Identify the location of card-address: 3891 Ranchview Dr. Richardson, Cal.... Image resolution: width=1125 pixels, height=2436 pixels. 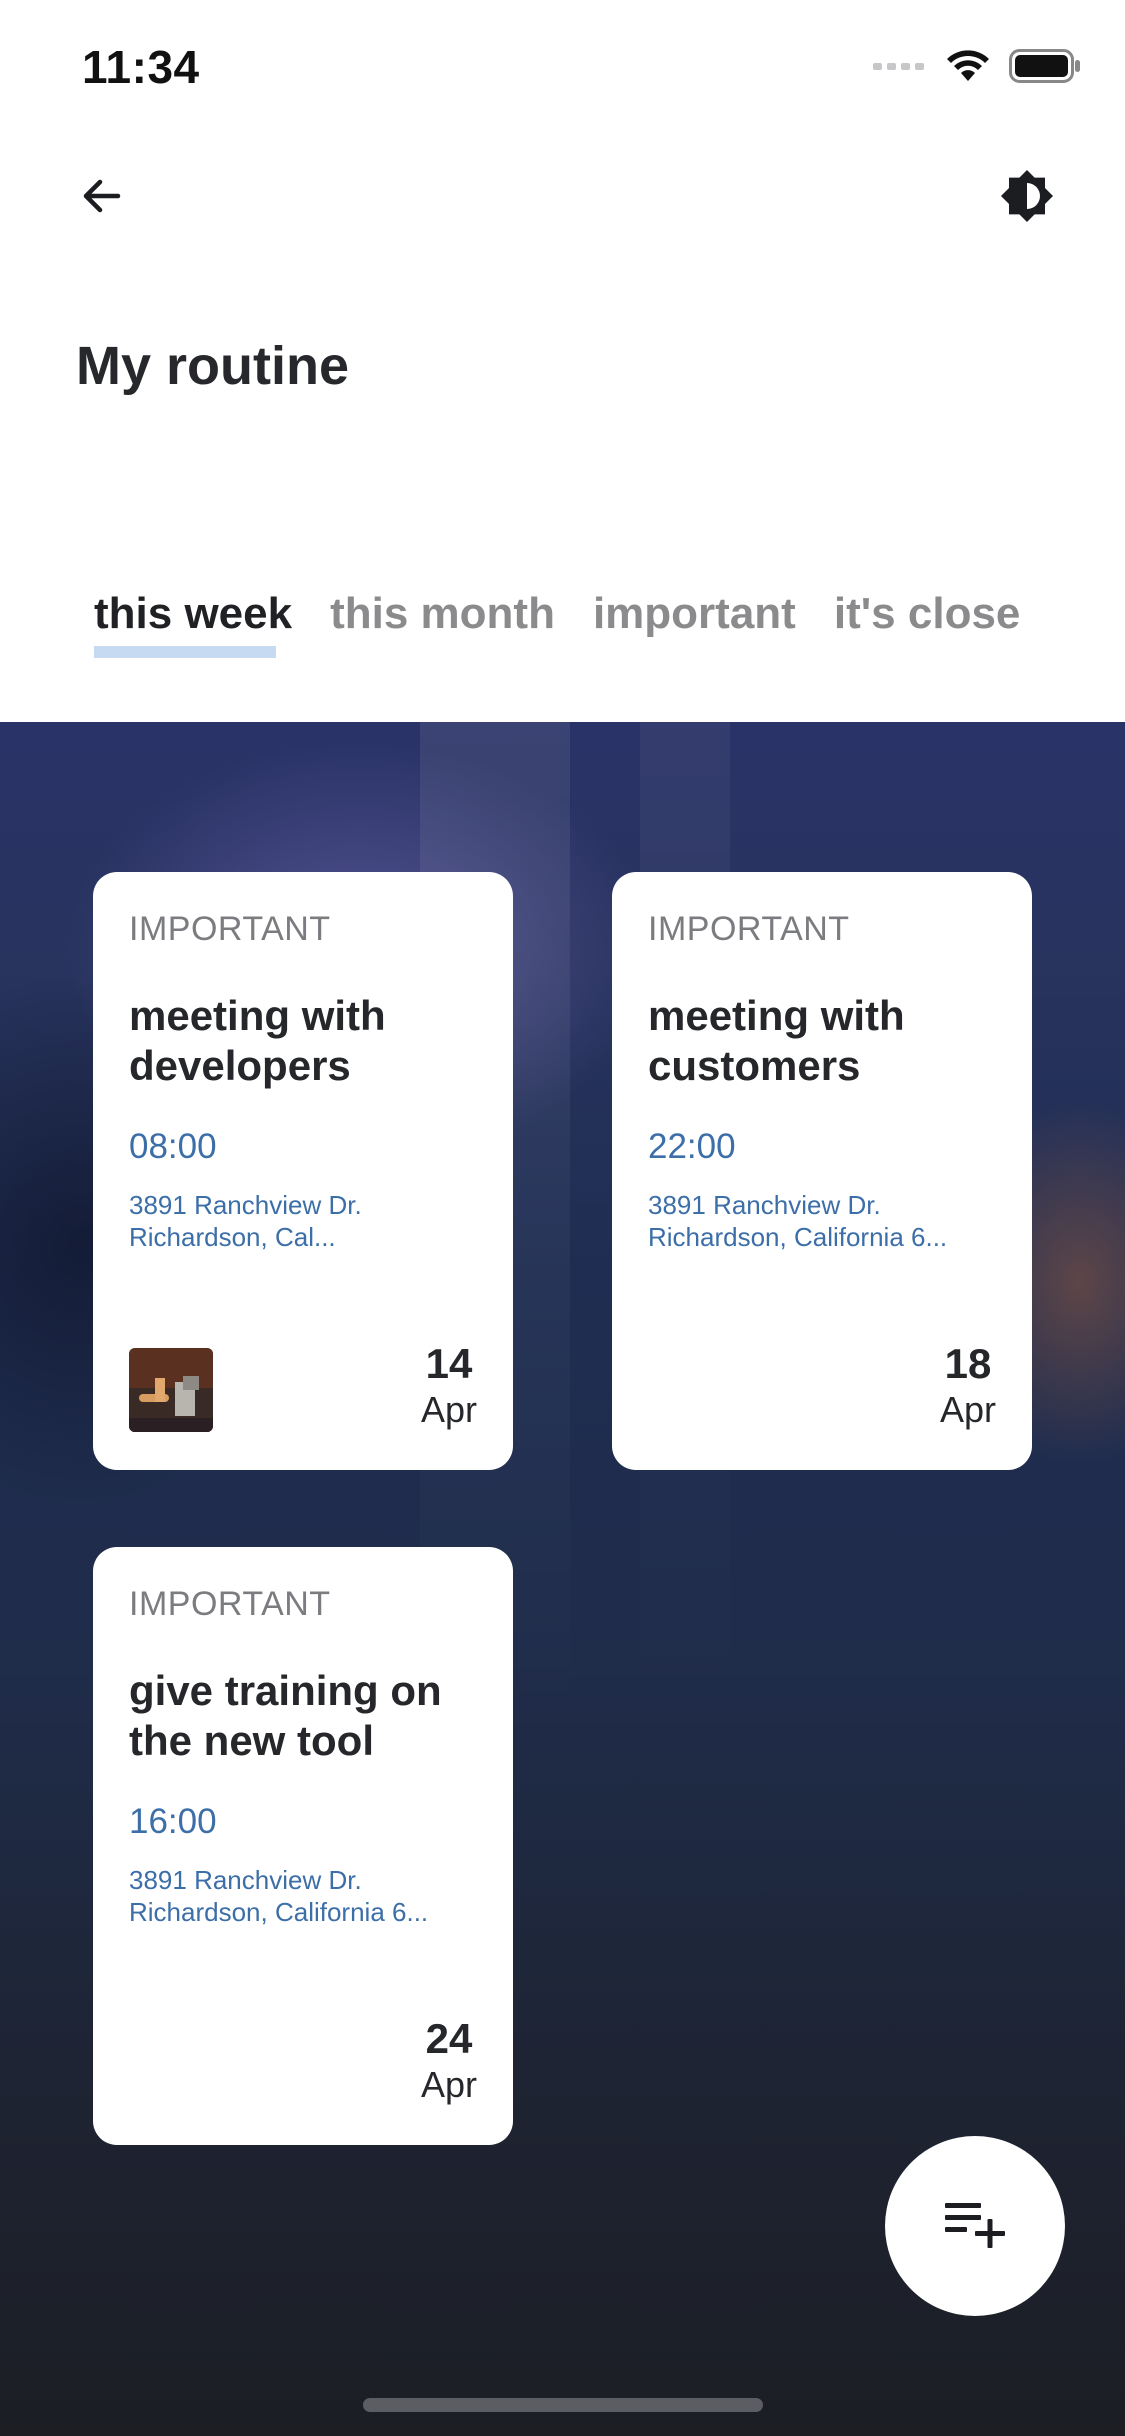
(303, 1221).